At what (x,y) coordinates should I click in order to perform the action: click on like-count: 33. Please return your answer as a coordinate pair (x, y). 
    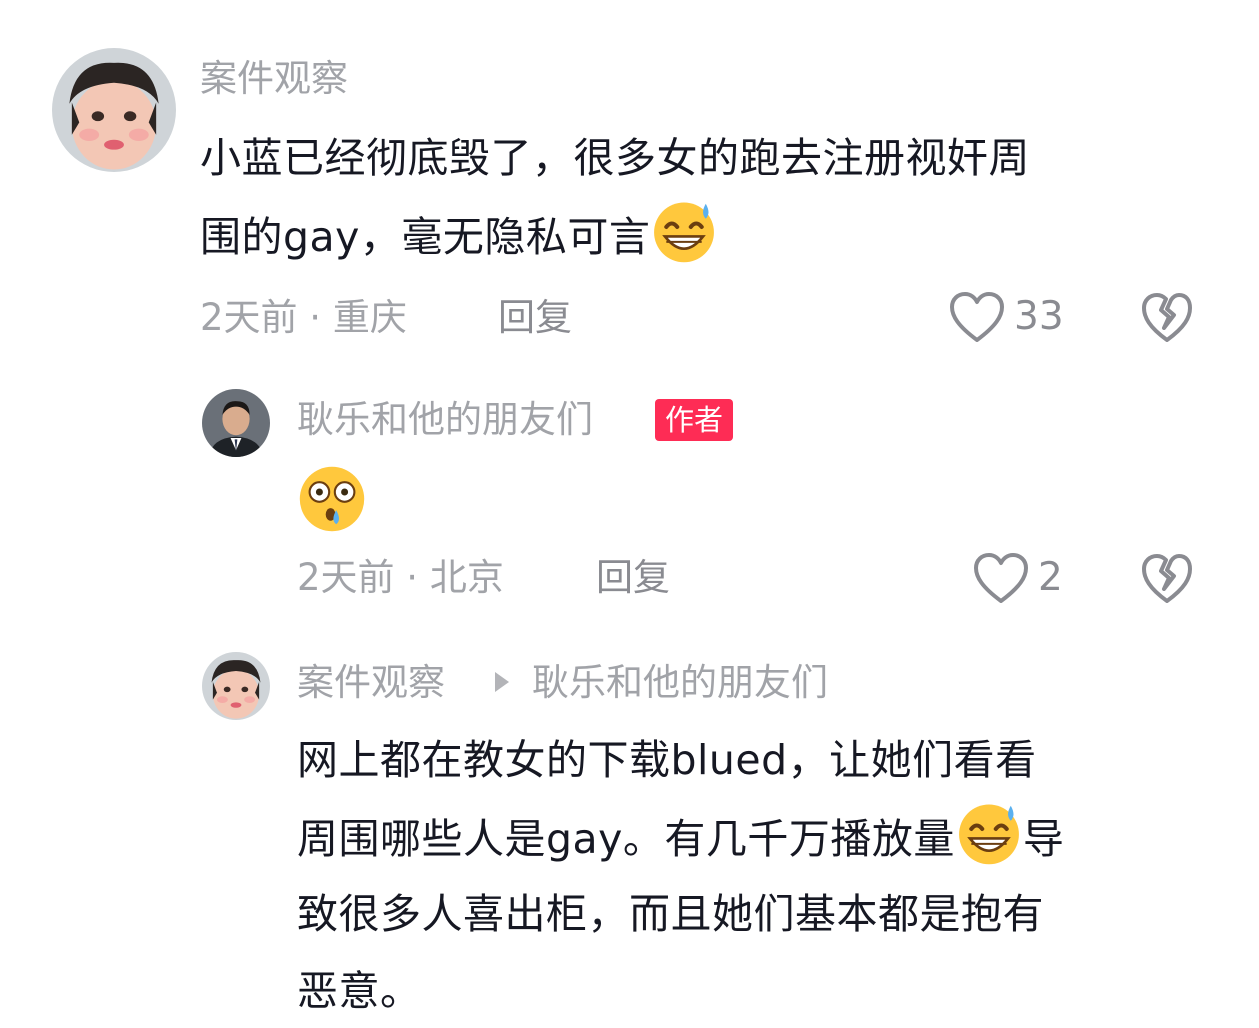
    Looking at the image, I should click on (1039, 316).